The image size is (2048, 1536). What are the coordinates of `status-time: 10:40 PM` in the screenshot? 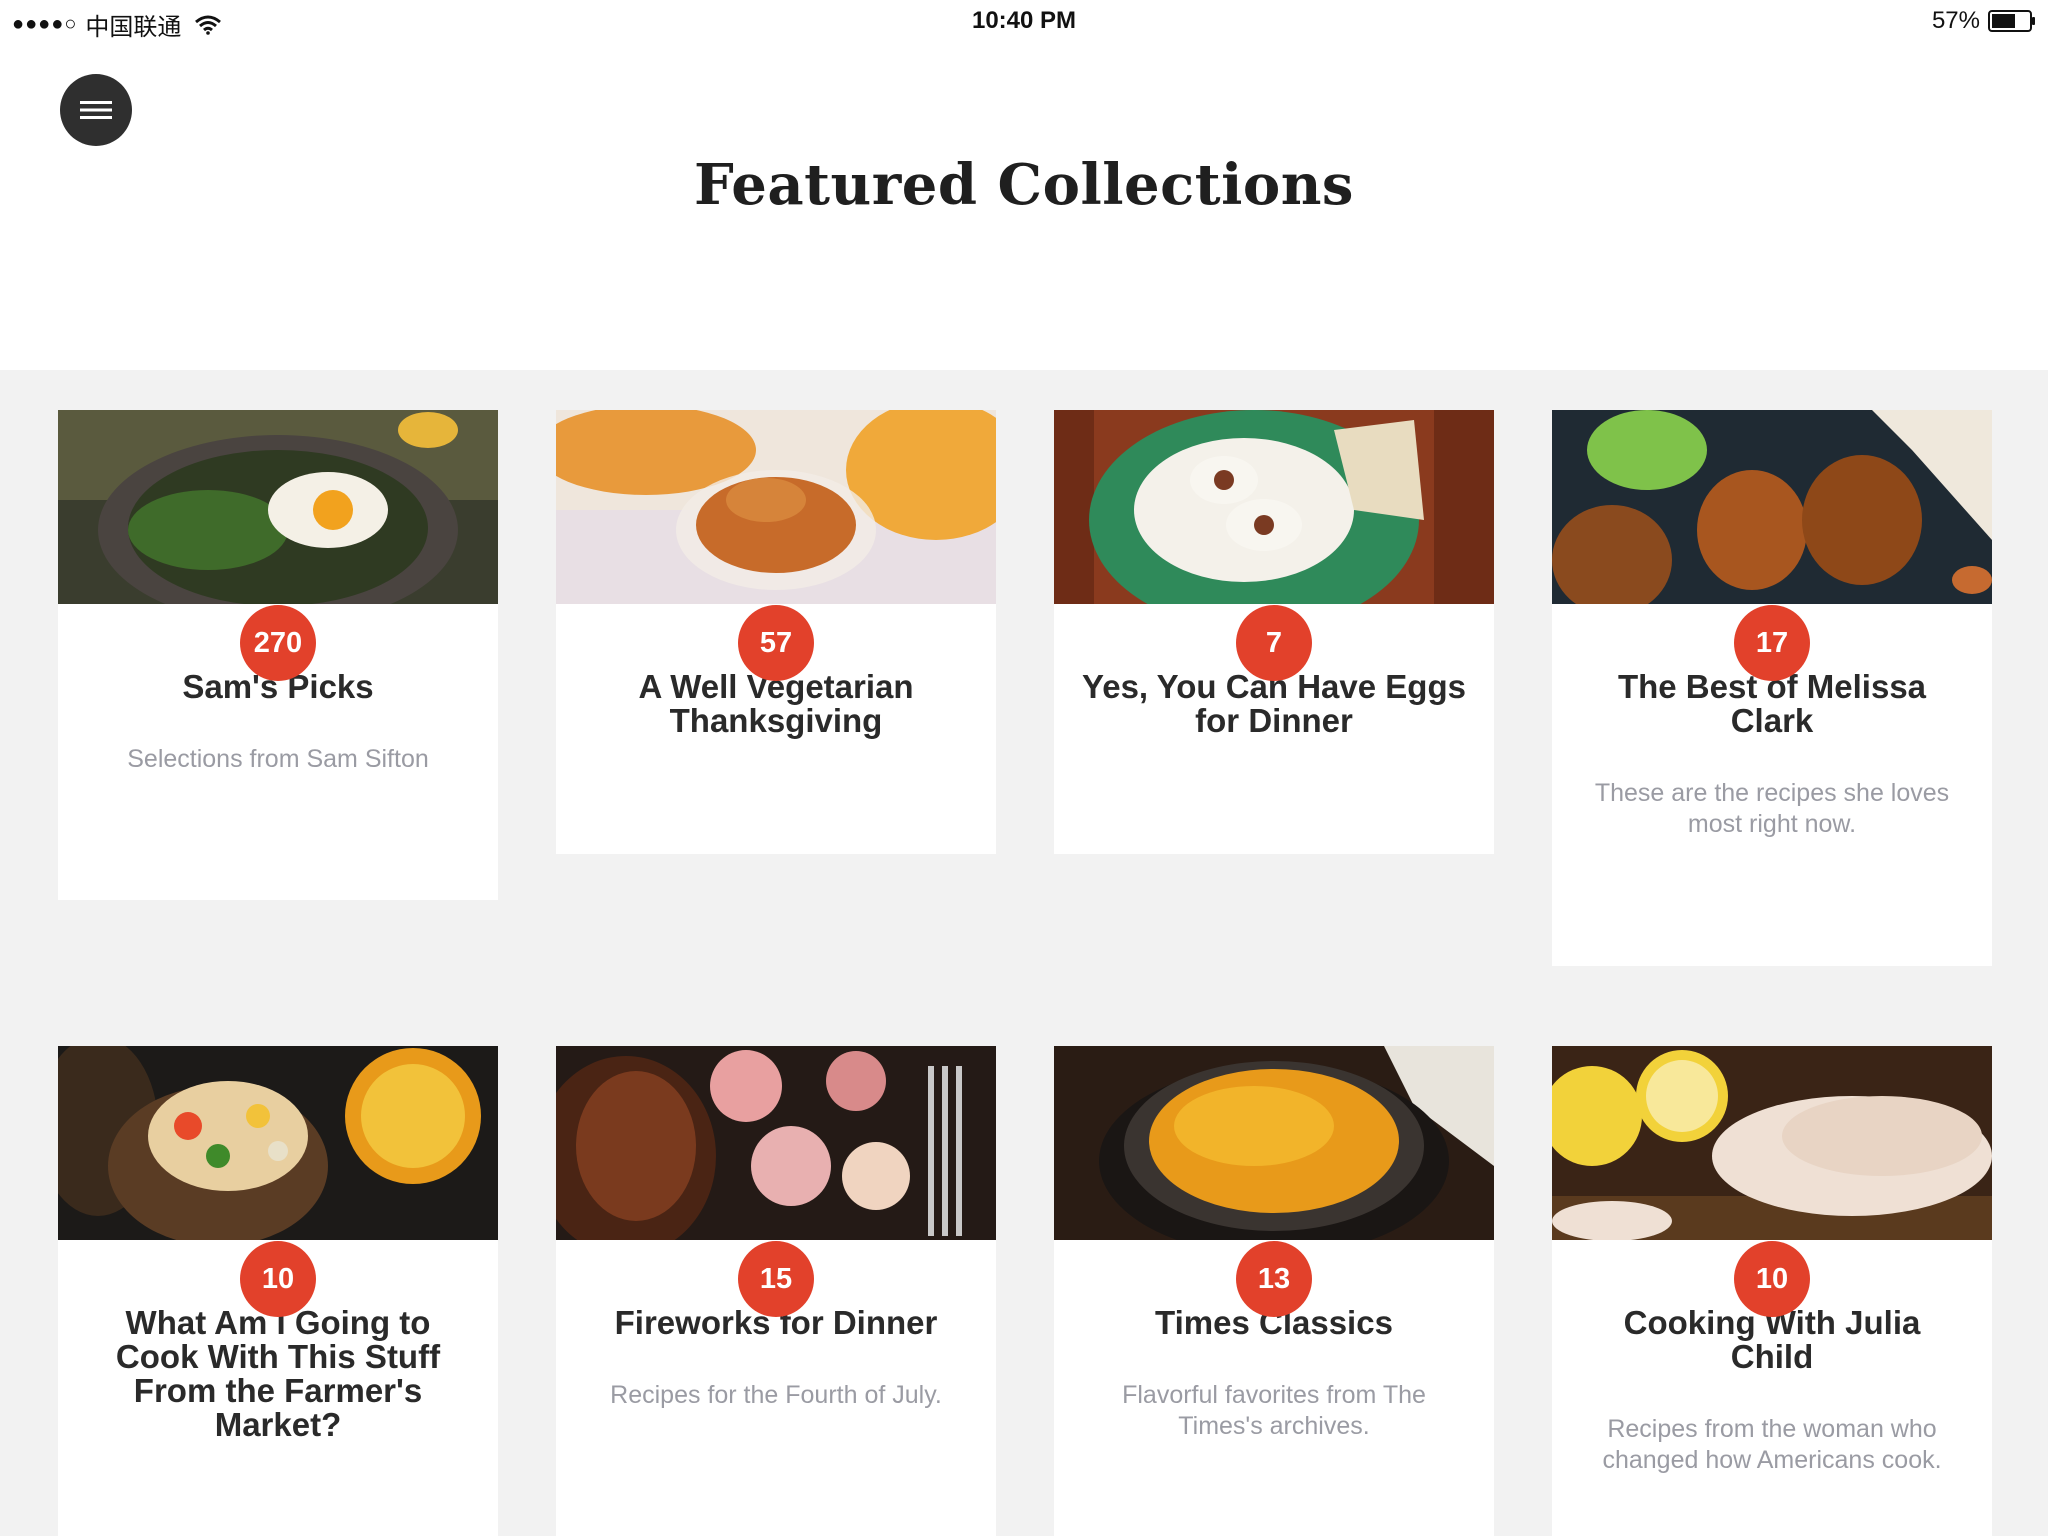 It's located at (1024, 20).